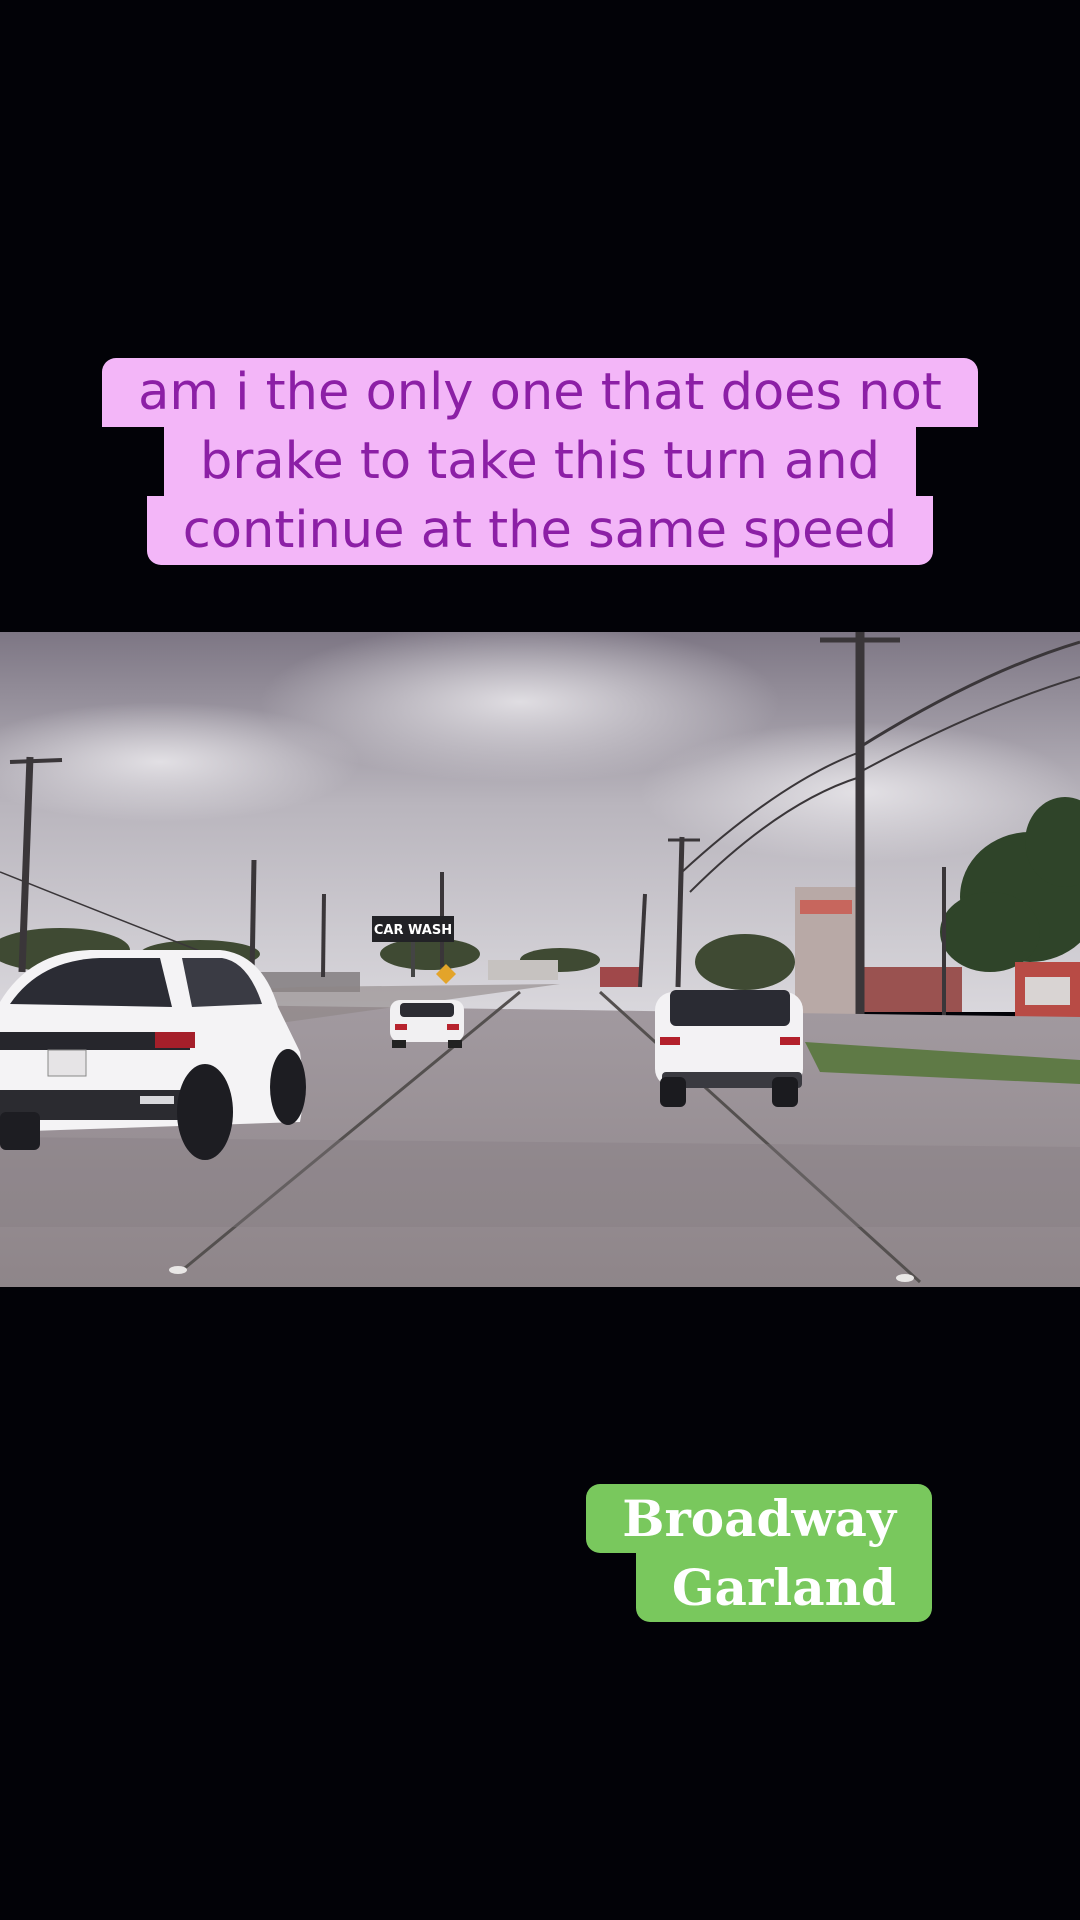 This screenshot has height=1920, width=1080. What do you see at coordinates (540, 530) in the screenshot?
I see `caption-line: continue at the same speed` at bounding box center [540, 530].